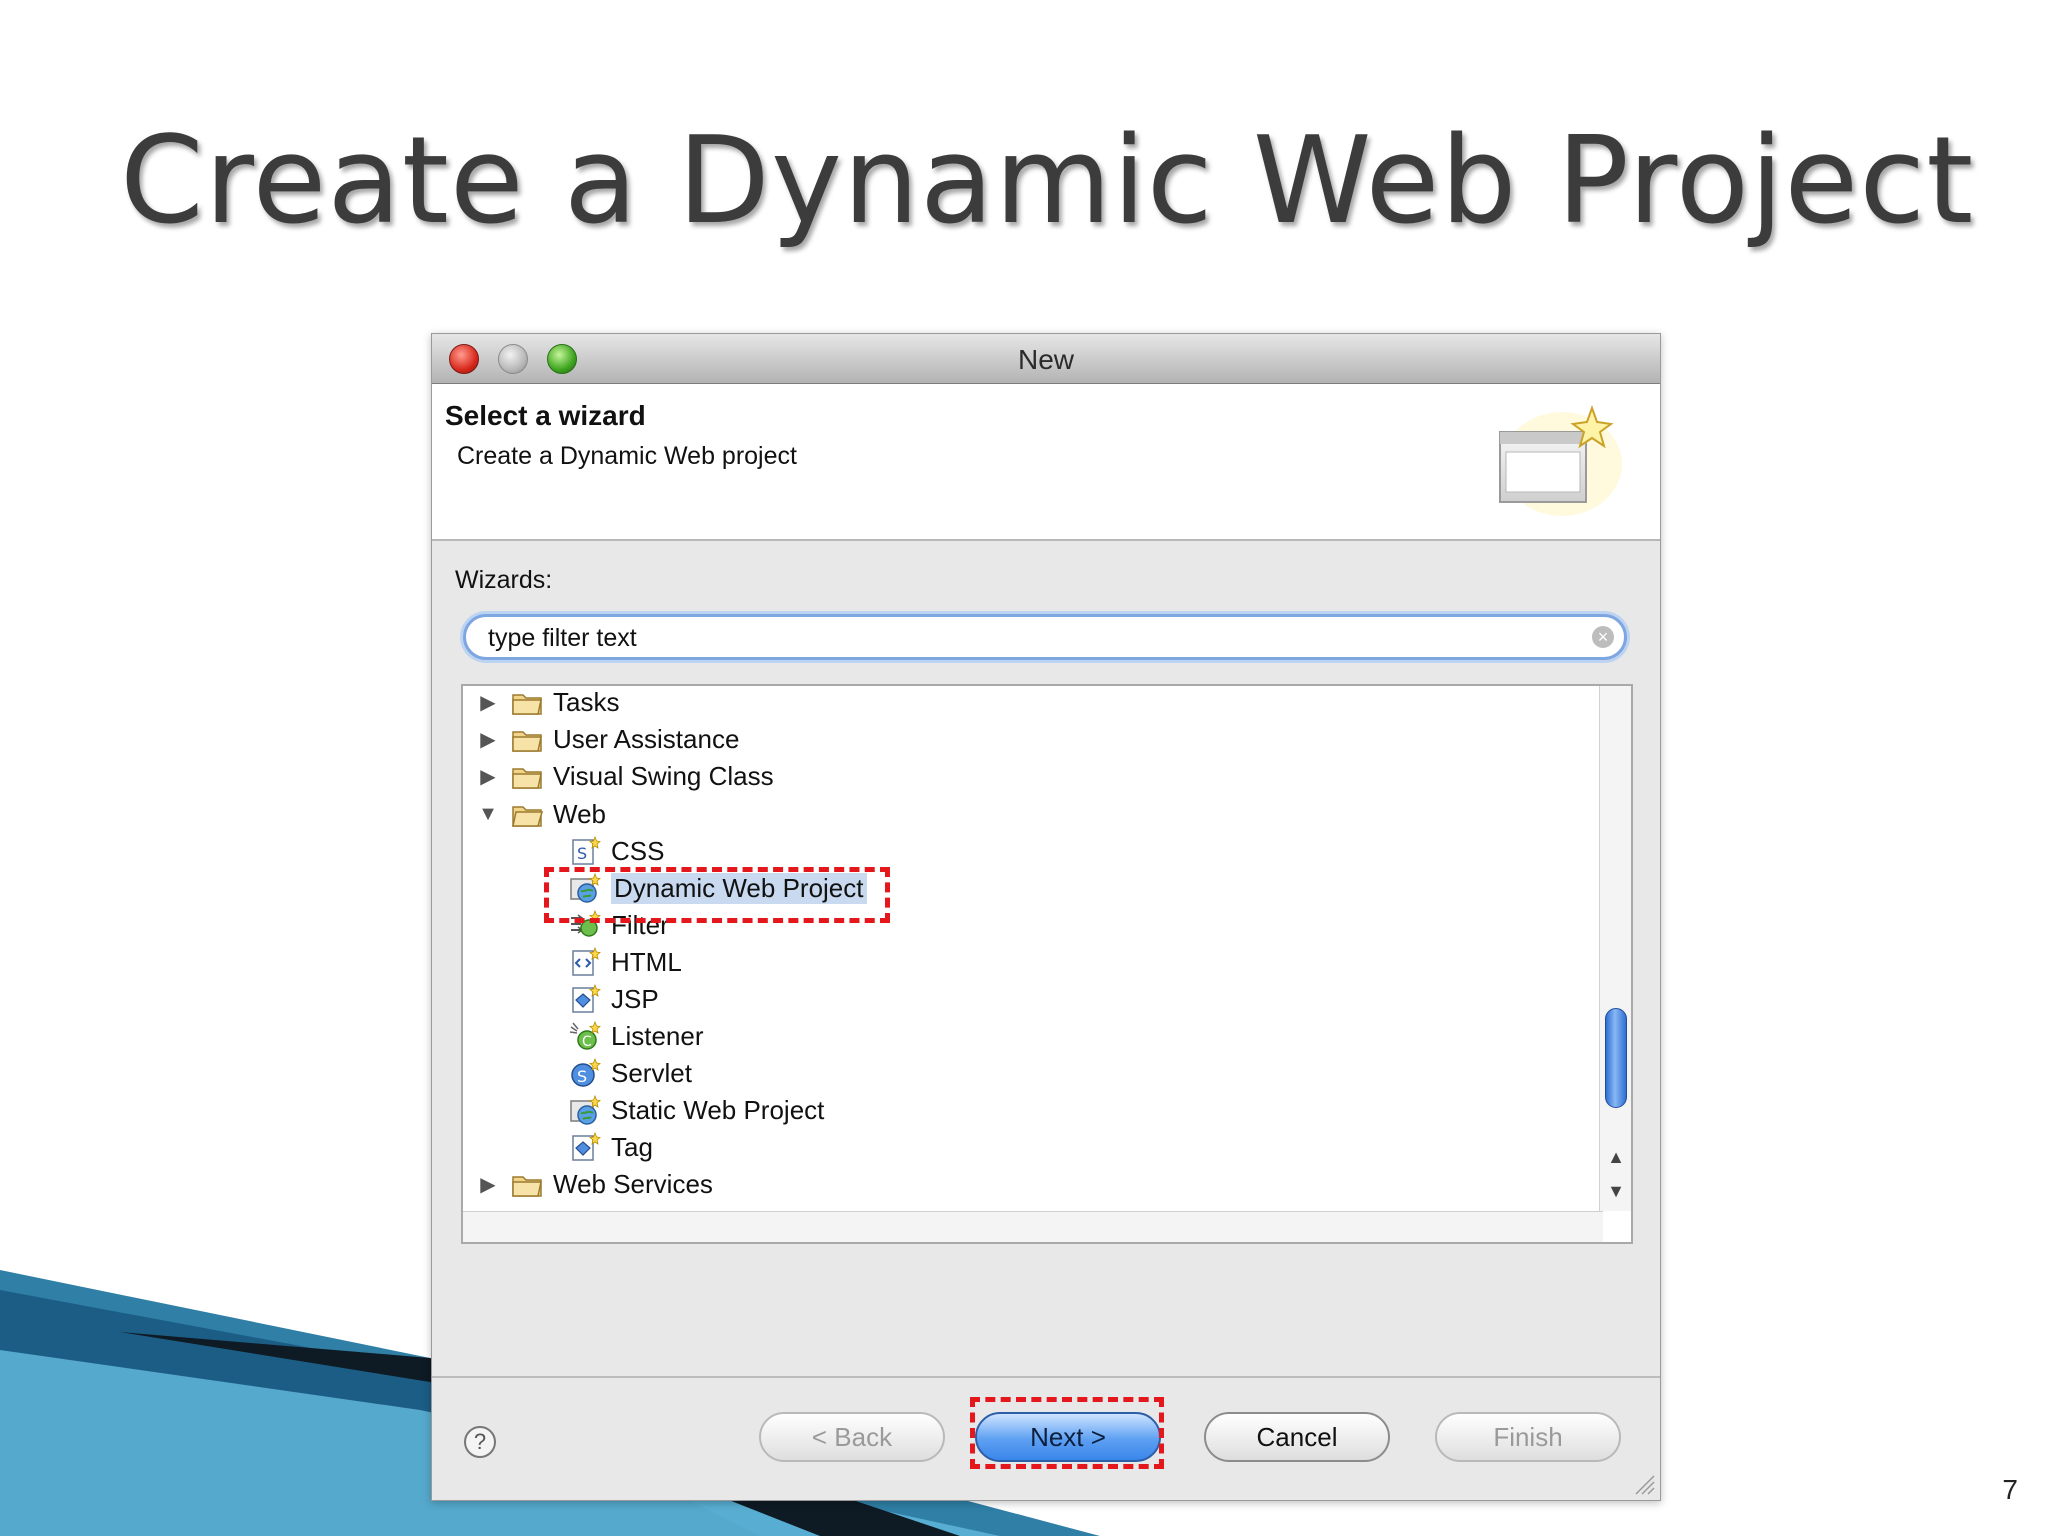  What do you see at coordinates (1047, 181) in the screenshot?
I see `slide-title: Create a Dynamic Web Project` at bounding box center [1047, 181].